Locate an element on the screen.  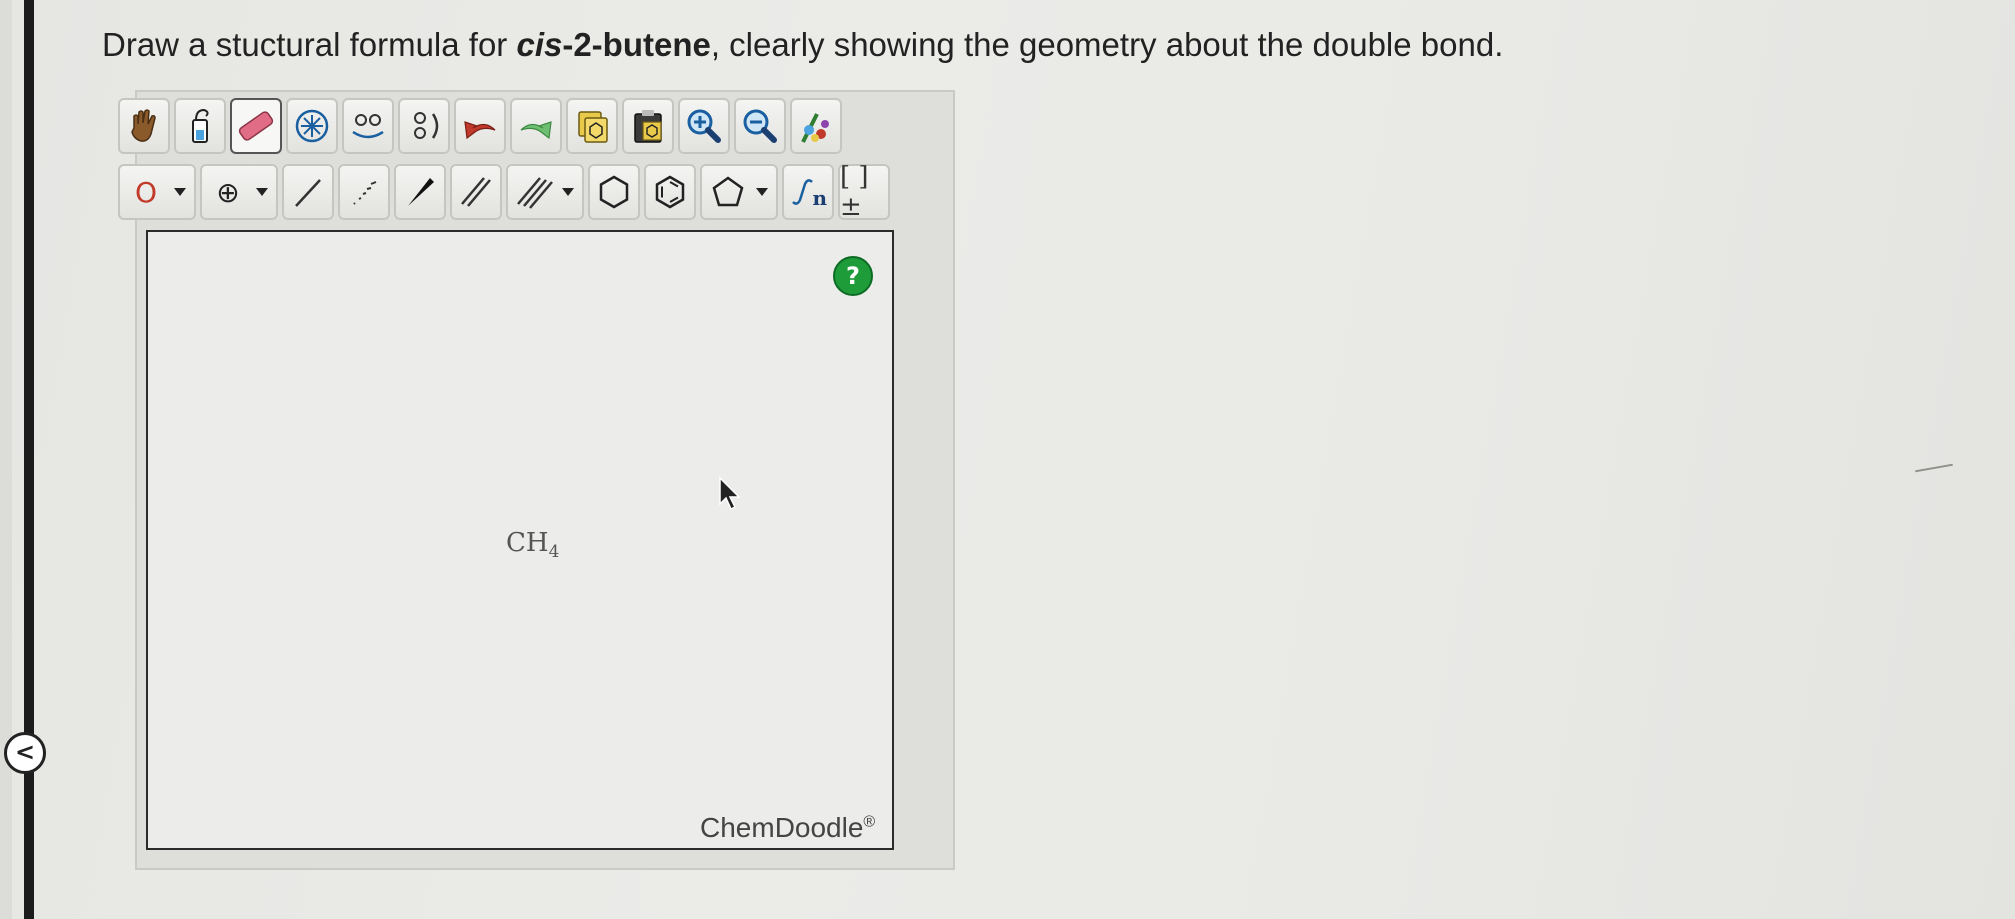
screen-mark is located at coordinates (1934, 468).